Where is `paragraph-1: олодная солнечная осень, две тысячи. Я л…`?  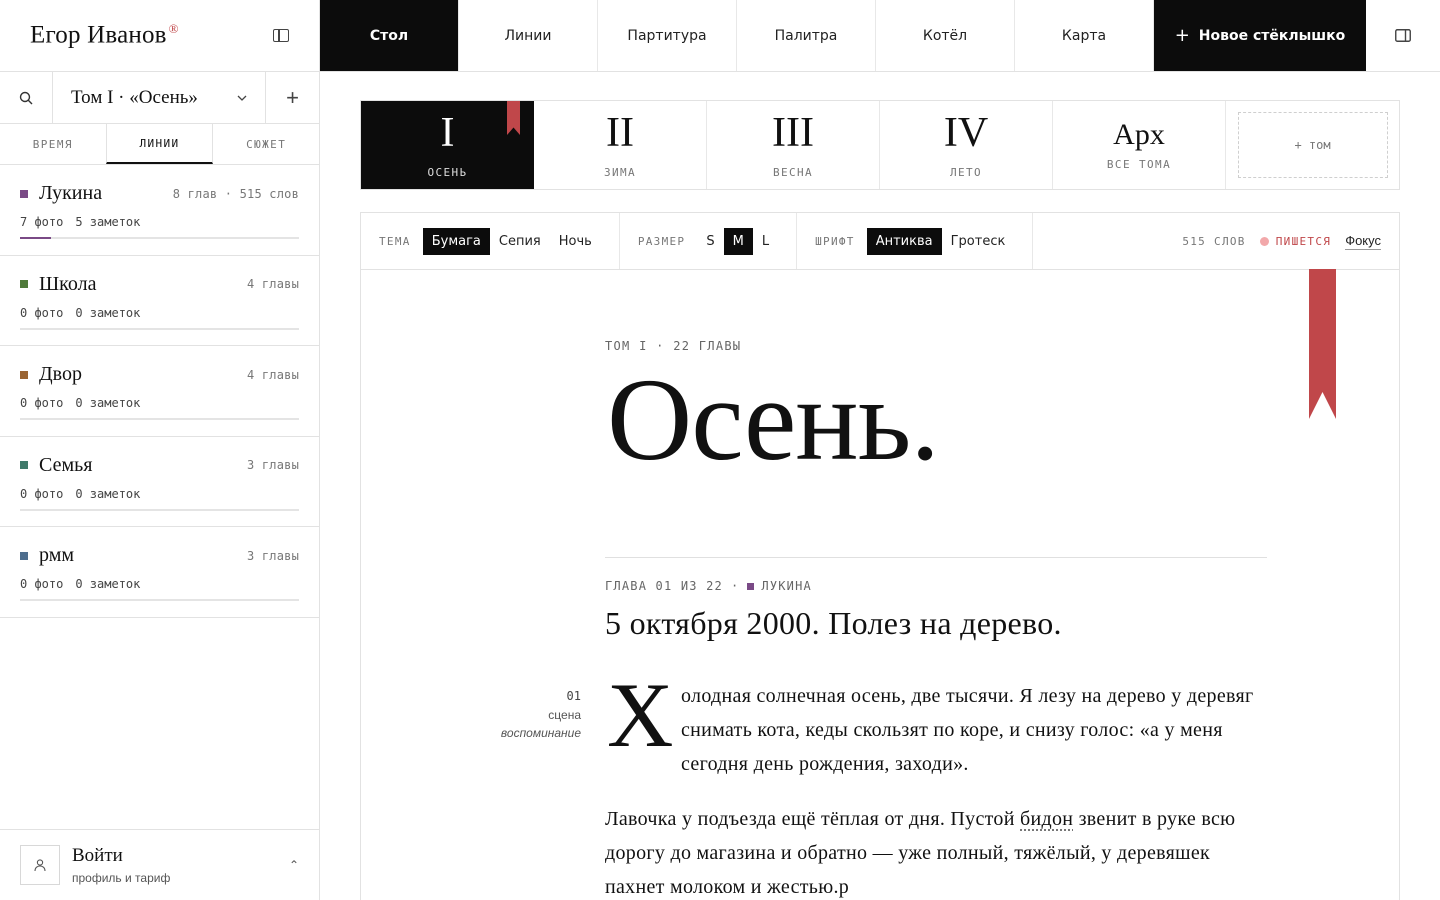 paragraph-1: олодная солнечная осень, две тысячи. Я л… is located at coordinates (976, 730).